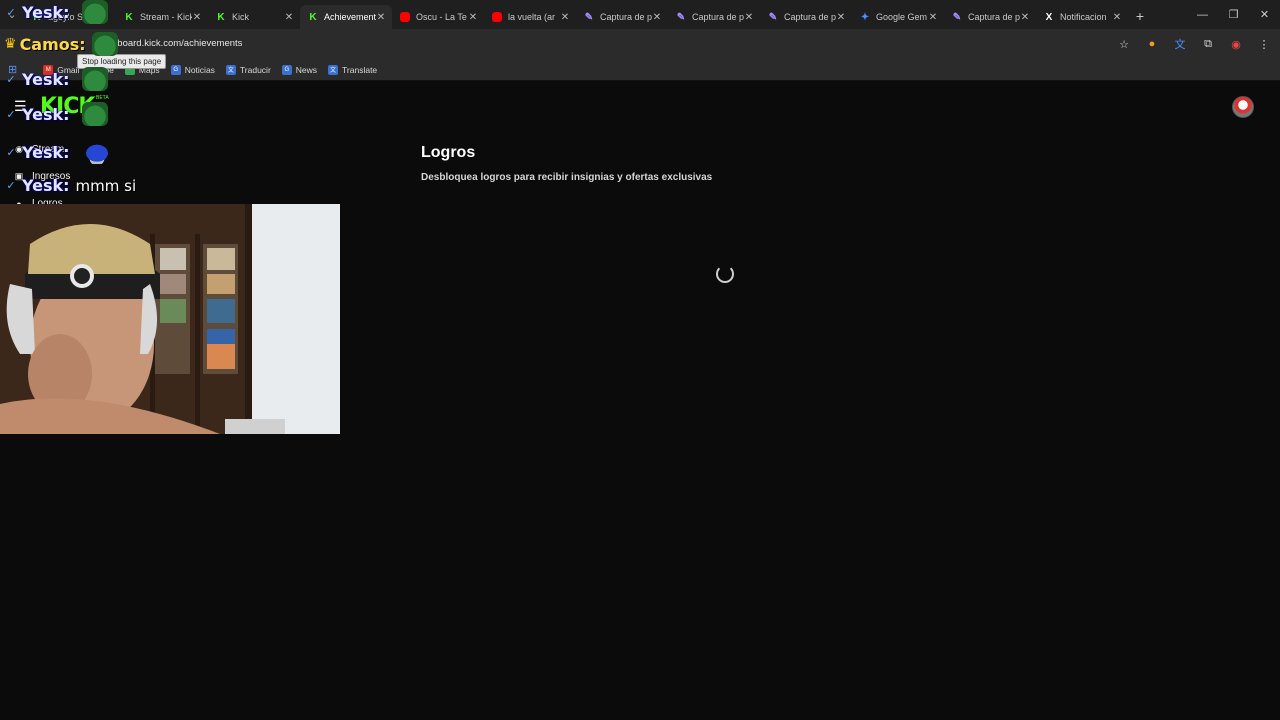  I want to click on address-bar-row: hboard.kick.com/achievements ☆ ● 文 ⧉ ◉ ⋮, so click(640, 44).